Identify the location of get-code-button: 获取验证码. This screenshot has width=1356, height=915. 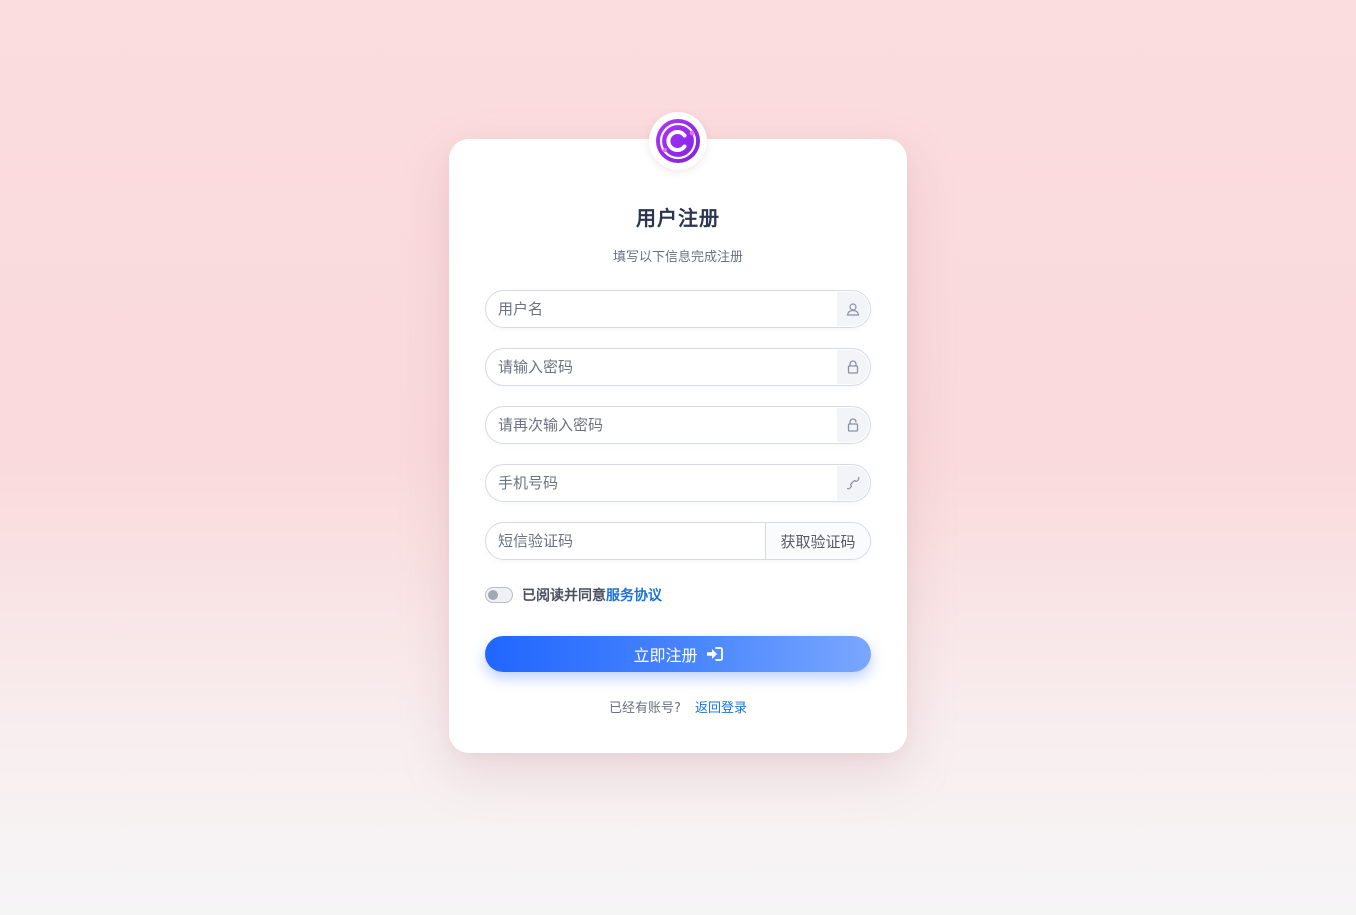
(817, 541).